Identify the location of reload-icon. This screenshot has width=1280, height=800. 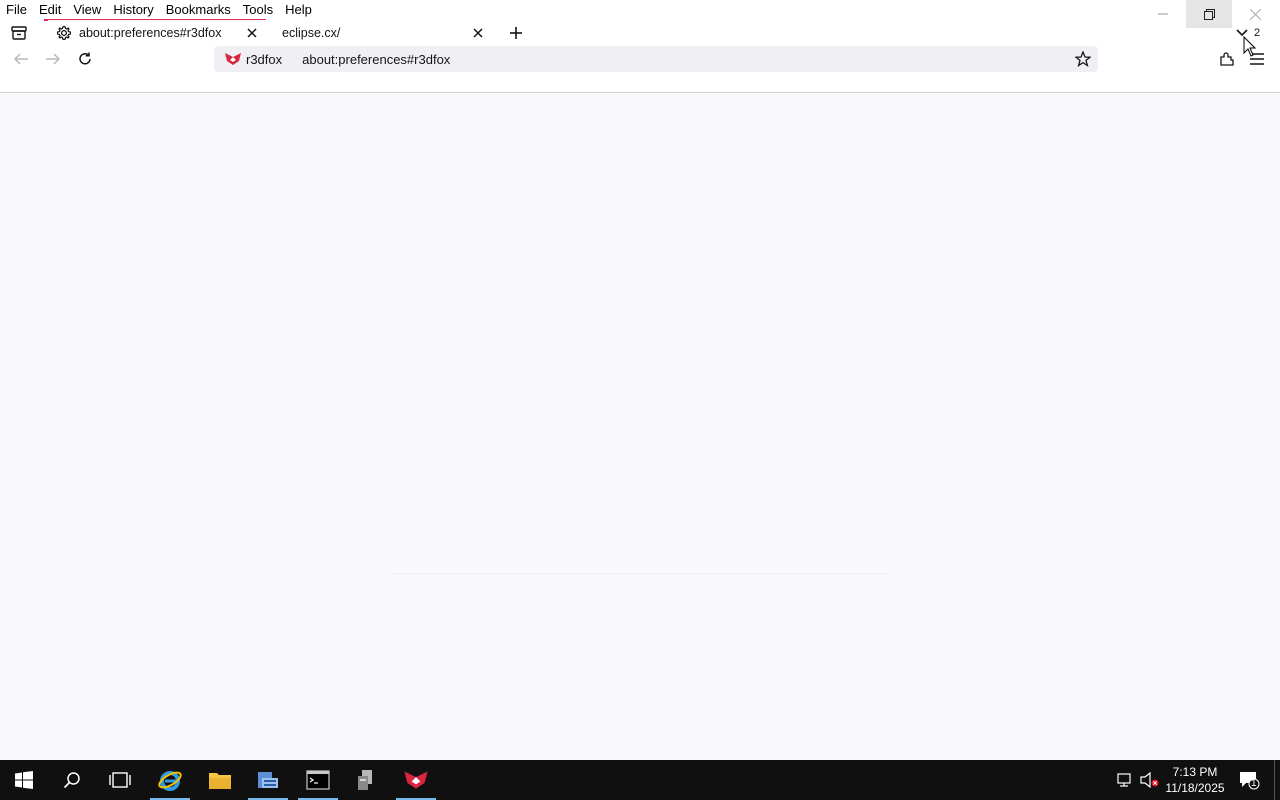
(85, 58).